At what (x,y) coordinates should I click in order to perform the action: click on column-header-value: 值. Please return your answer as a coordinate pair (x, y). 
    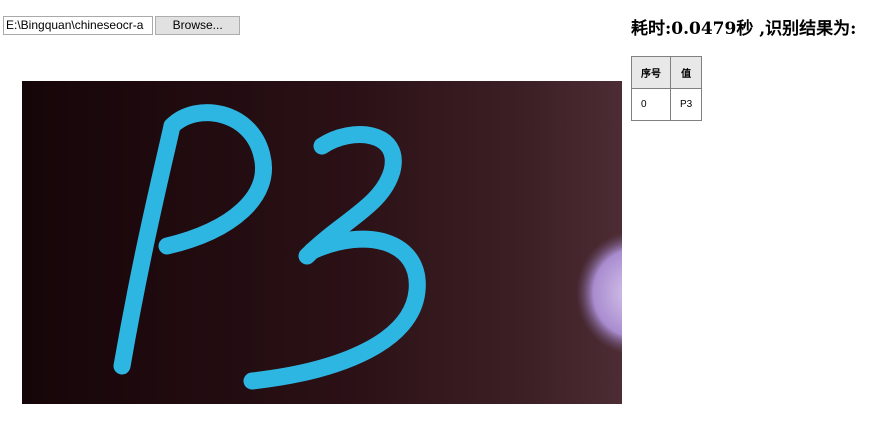
    Looking at the image, I should click on (686, 72).